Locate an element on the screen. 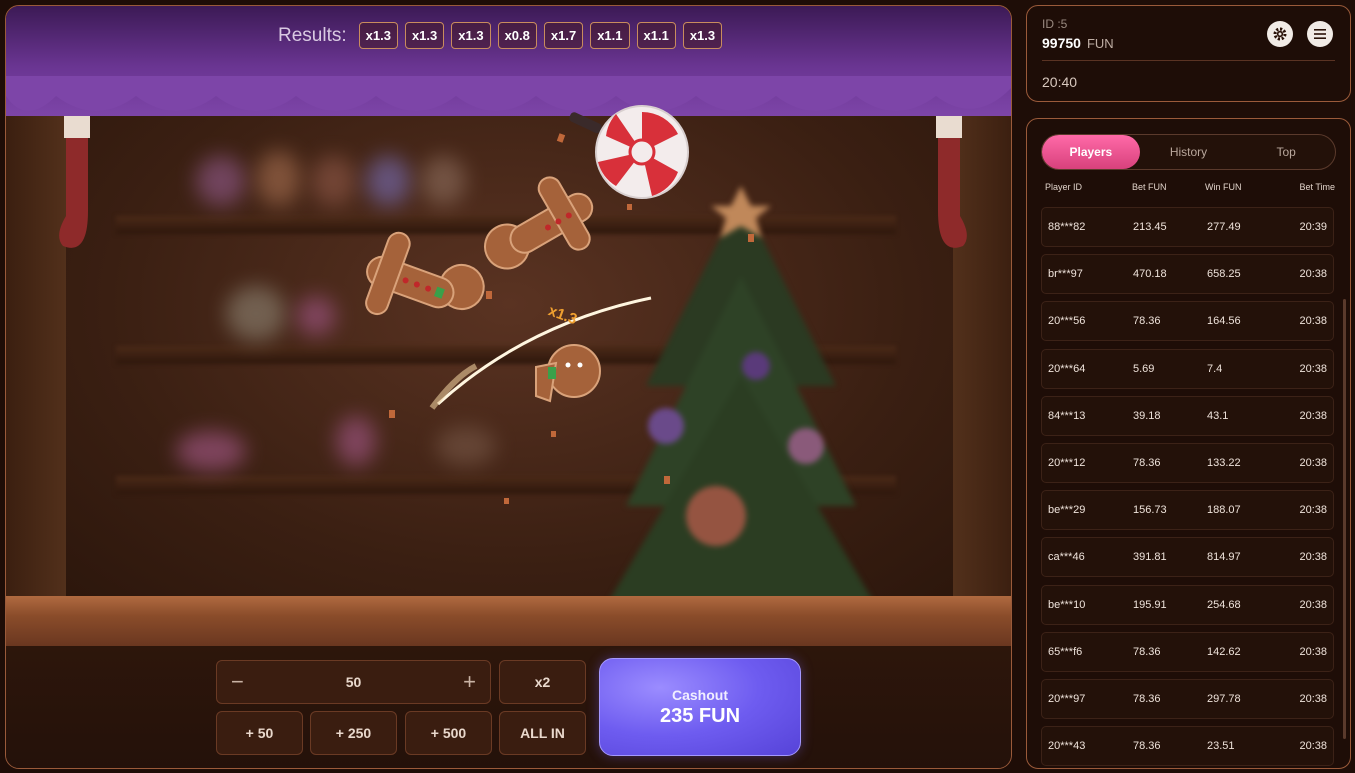 The width and height of the screenshot is (1355, 773). player-id-cell: 20***64 is located at coordinates (1067, 368).